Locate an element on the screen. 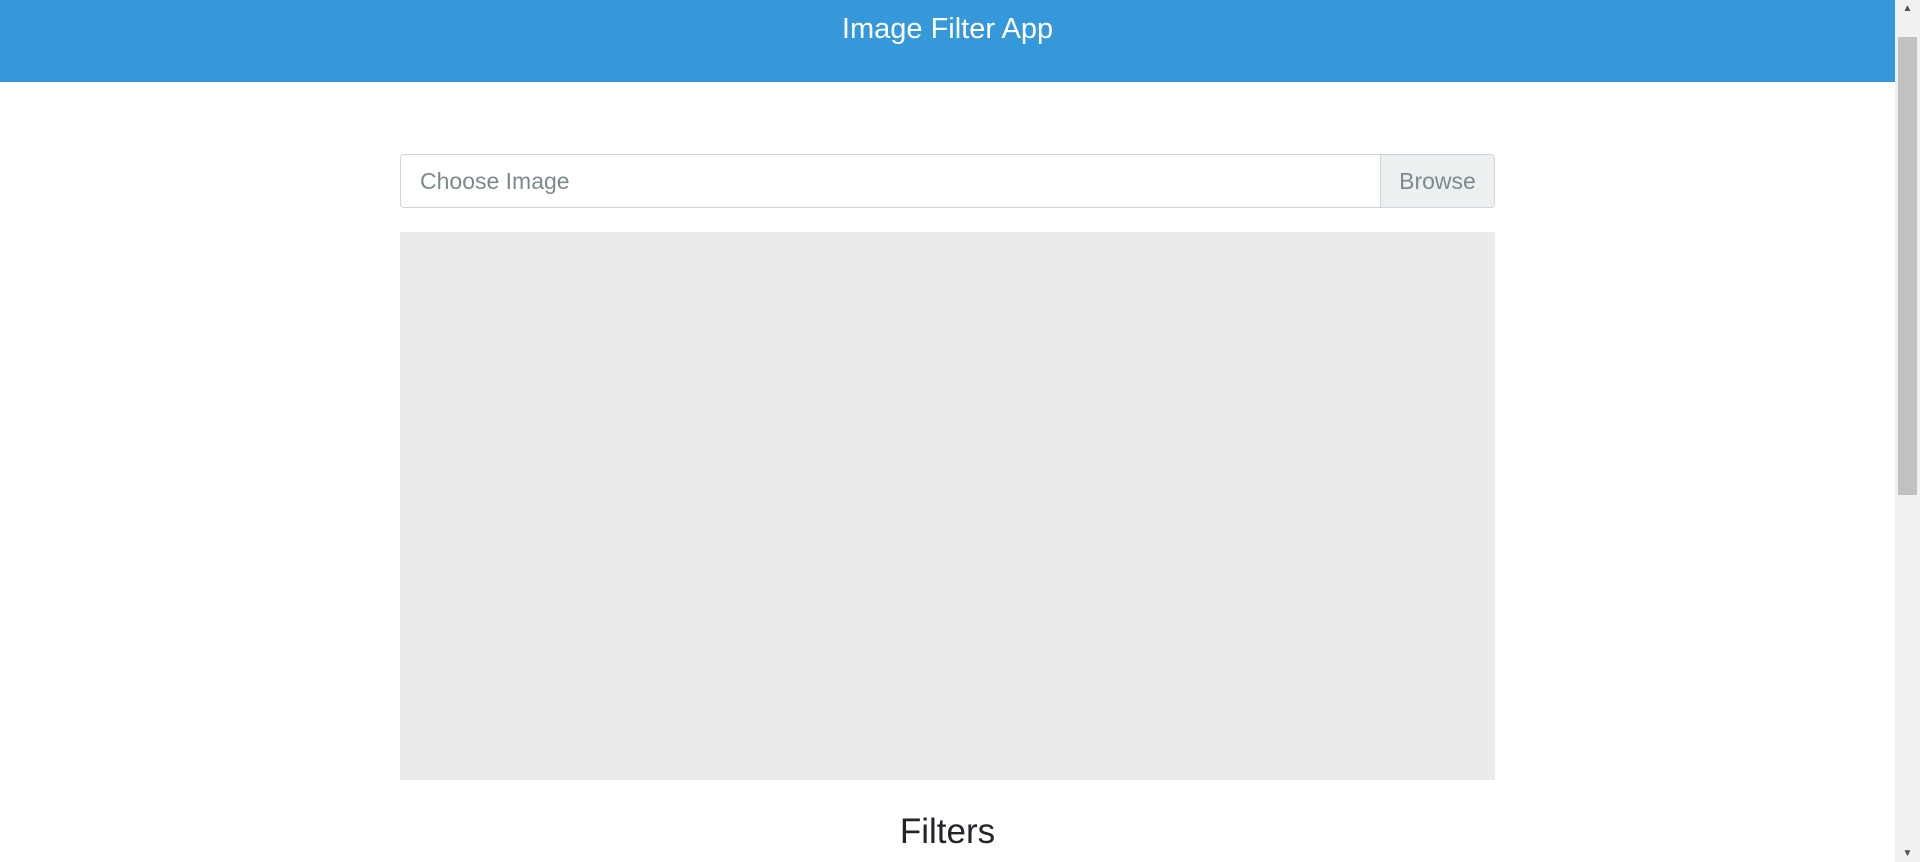  image-file-input: Choose Image Browse is located at coordinates (947, 181).